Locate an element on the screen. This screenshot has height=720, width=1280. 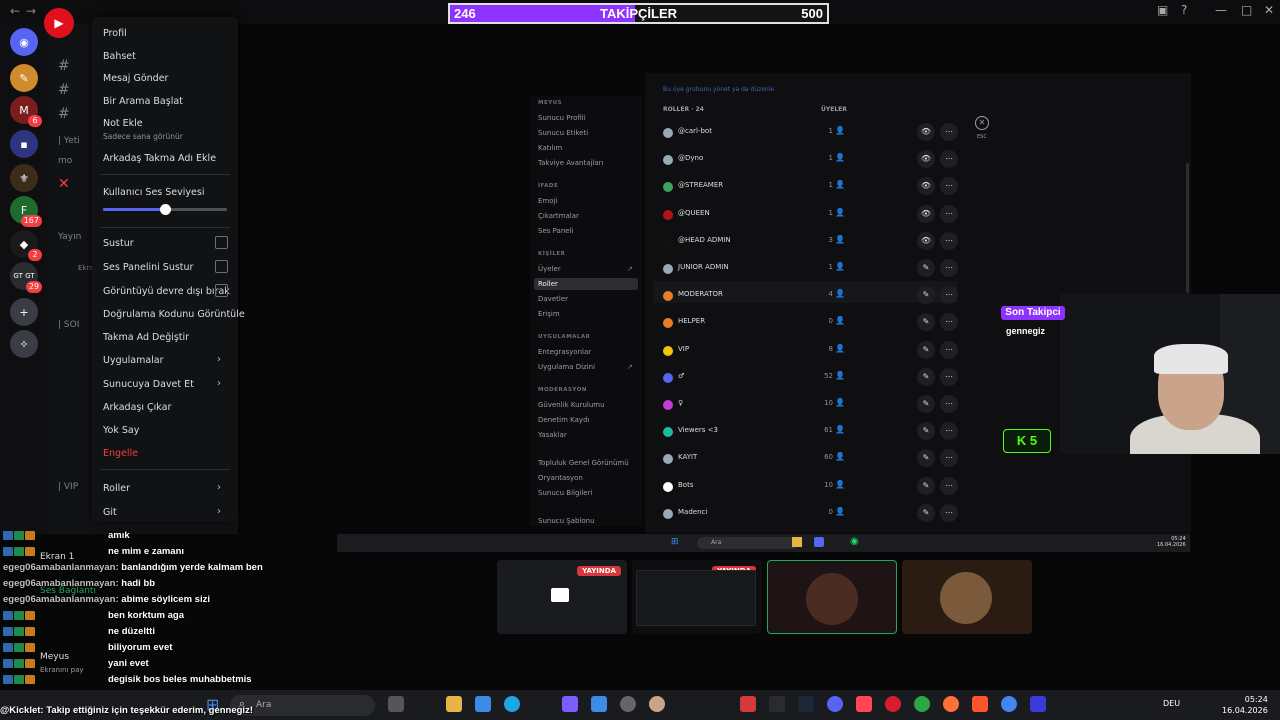
discord-icon is located at coordinates (835, 704).